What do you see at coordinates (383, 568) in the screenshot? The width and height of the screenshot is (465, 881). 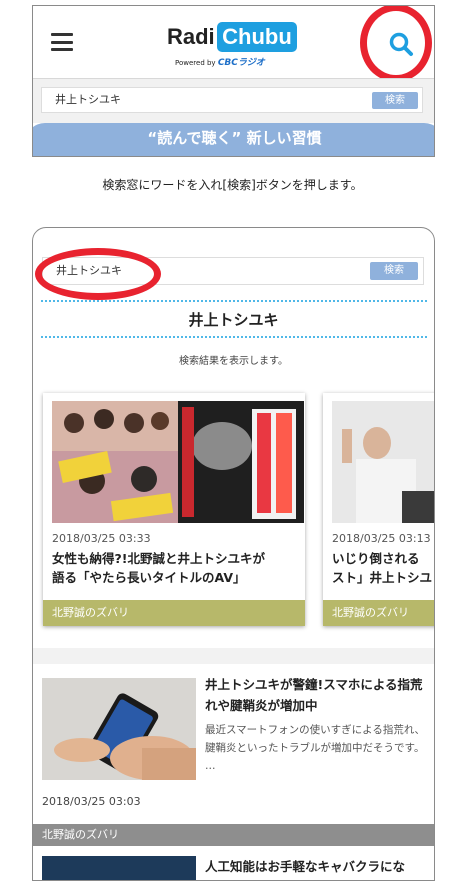 I see `article-title: いじり倒される スト」井上トシユ` at bounding box center [383, 568].